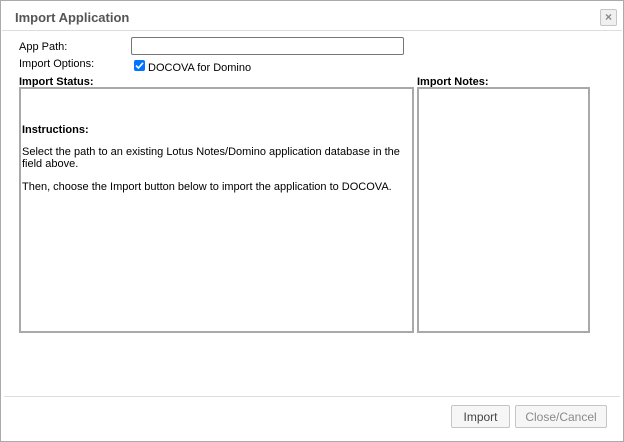 The height and width of the screenshot is (442, 624). I want to click on dialog-titlebar: Import Application ×, so click(312, 16).